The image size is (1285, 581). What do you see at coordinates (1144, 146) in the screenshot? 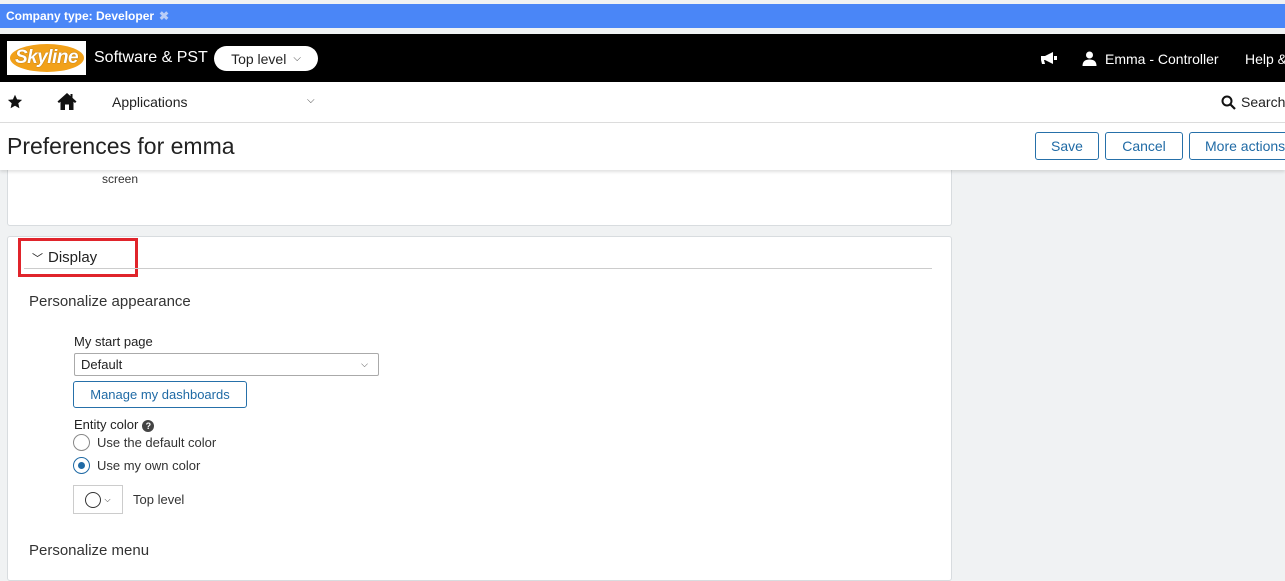
I see `cancel-button: Cancel` at bounding box center [1144, 146].